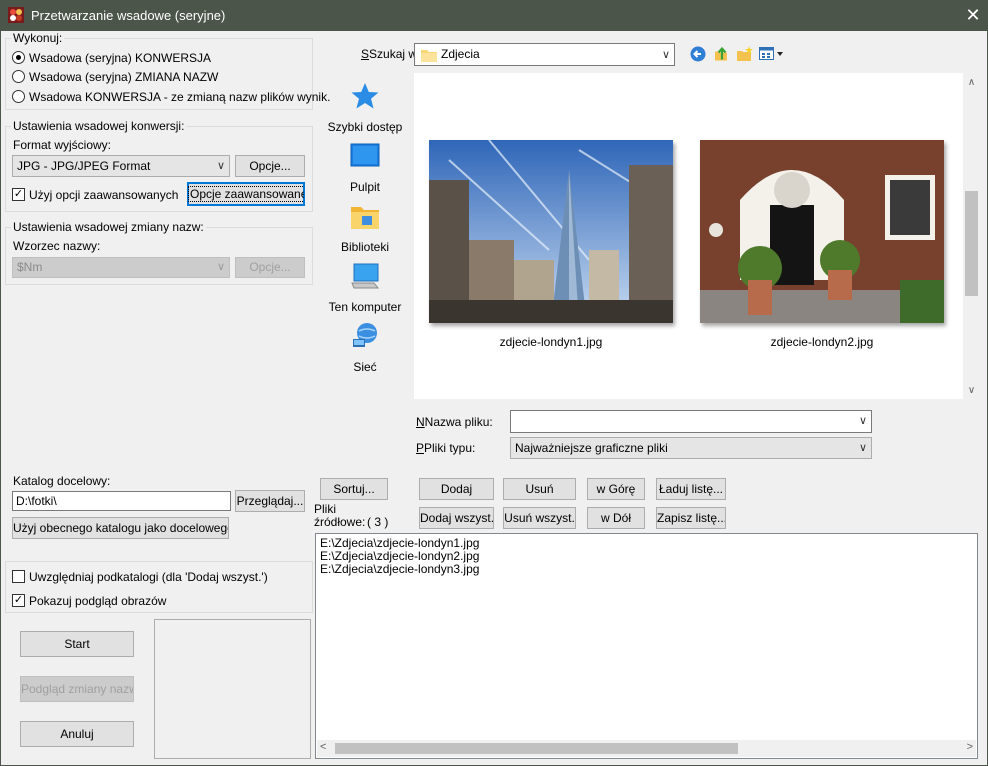 The height and width of the screenshot is (766, 988). Describe the element at coordinates (84, 166) in the screenshot. I see `format-select-value: JPG - JPG/JPEG Format` at that location.